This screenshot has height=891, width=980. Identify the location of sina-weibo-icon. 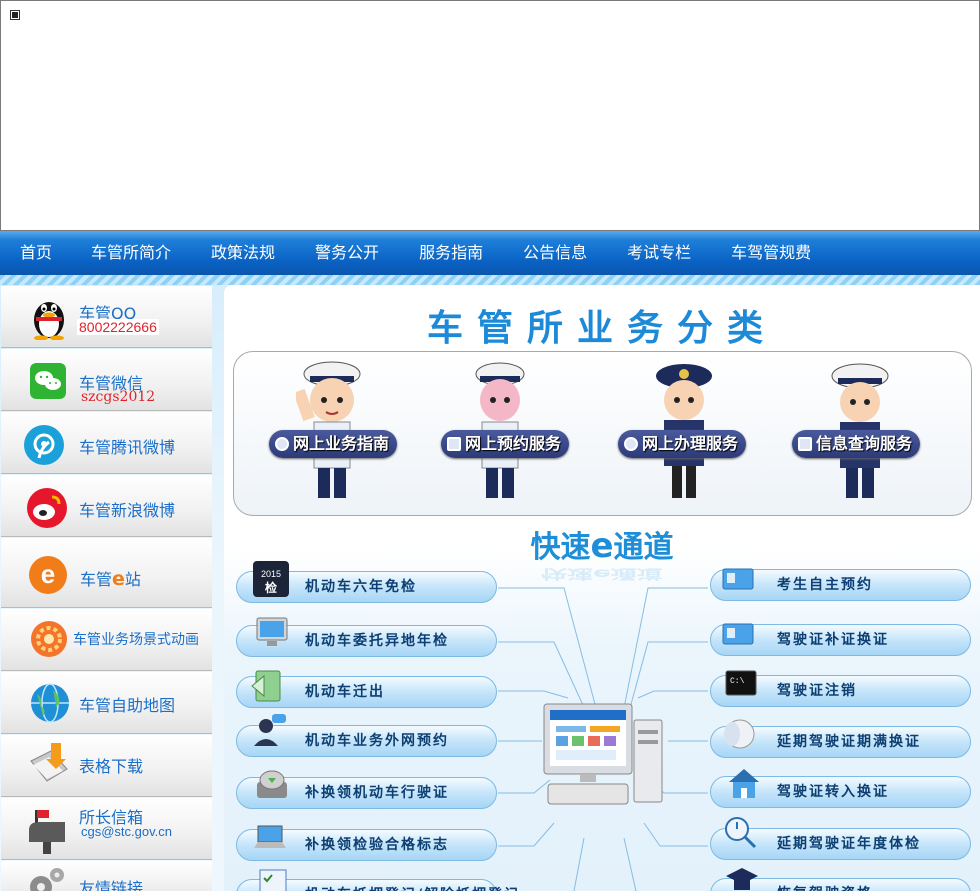
(47, 508).